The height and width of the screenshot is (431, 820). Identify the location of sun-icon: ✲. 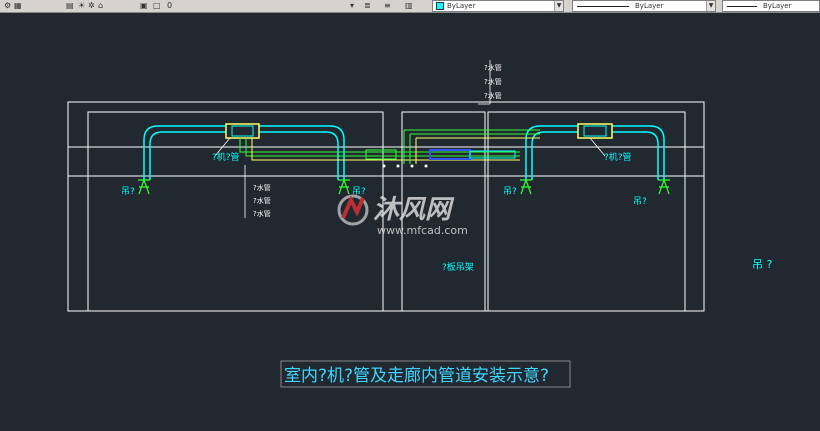
(91, 5).